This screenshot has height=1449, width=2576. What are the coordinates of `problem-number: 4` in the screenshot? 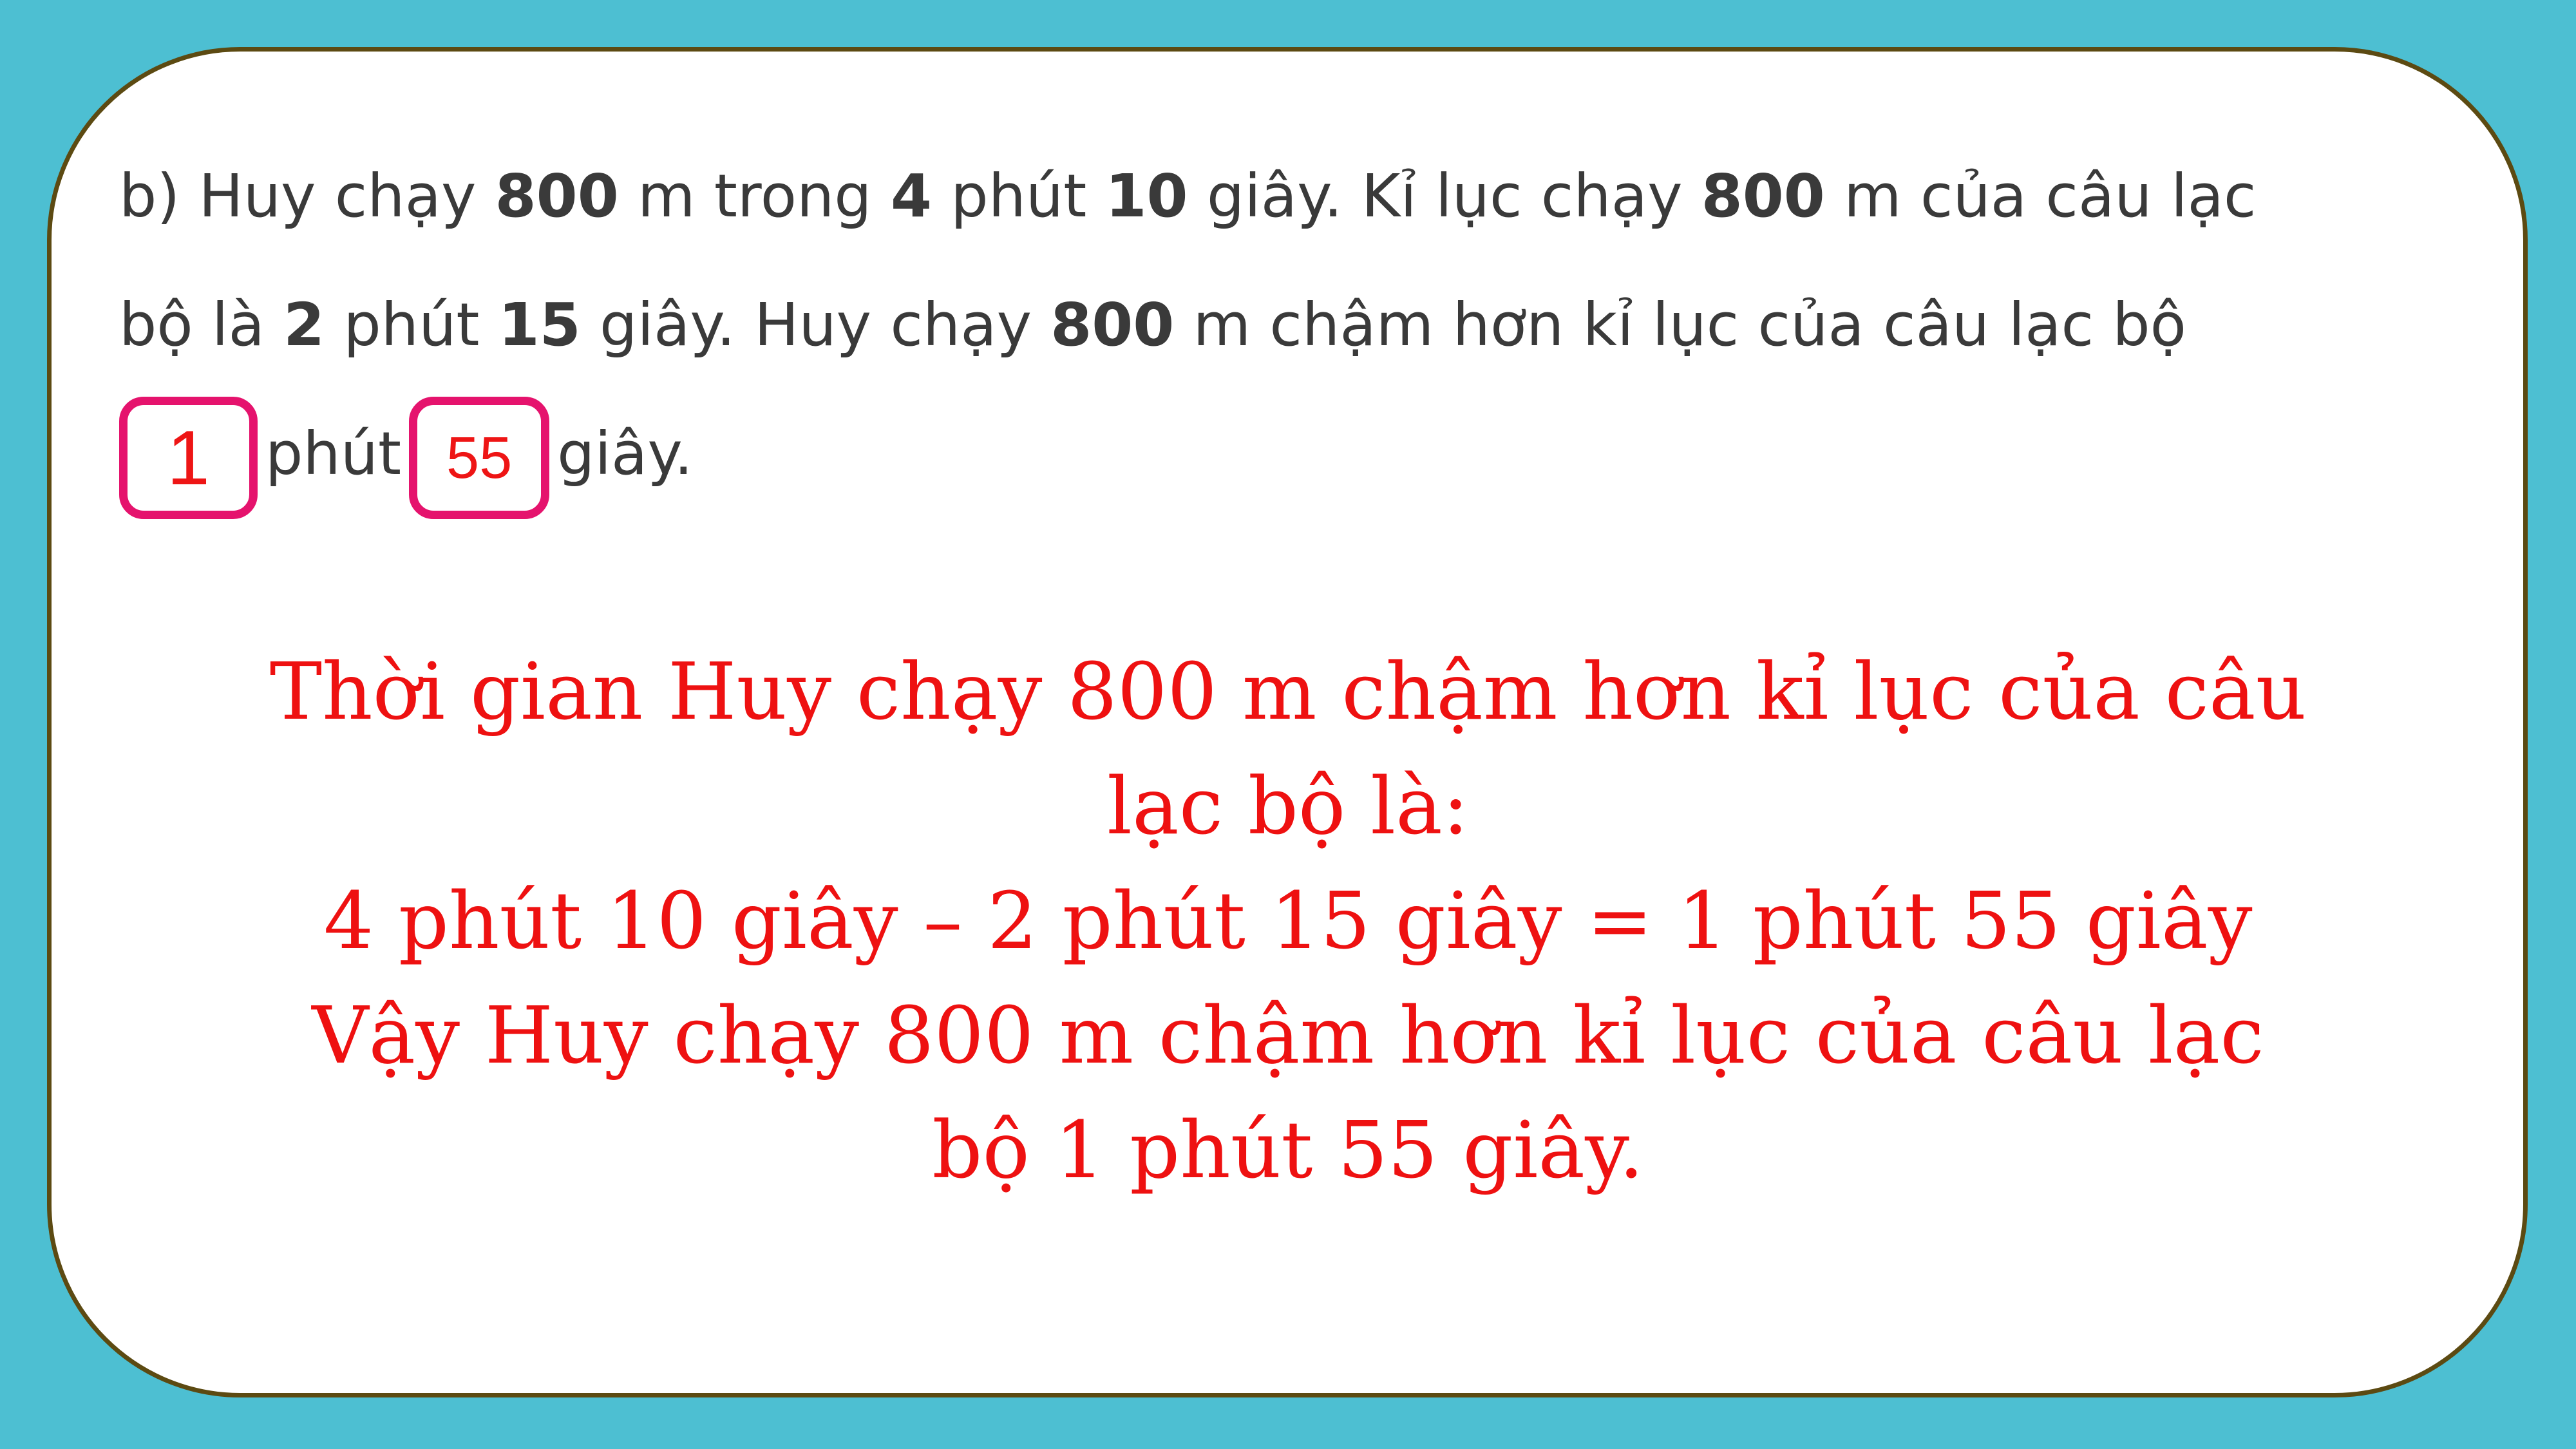 It's located at (911, 197).